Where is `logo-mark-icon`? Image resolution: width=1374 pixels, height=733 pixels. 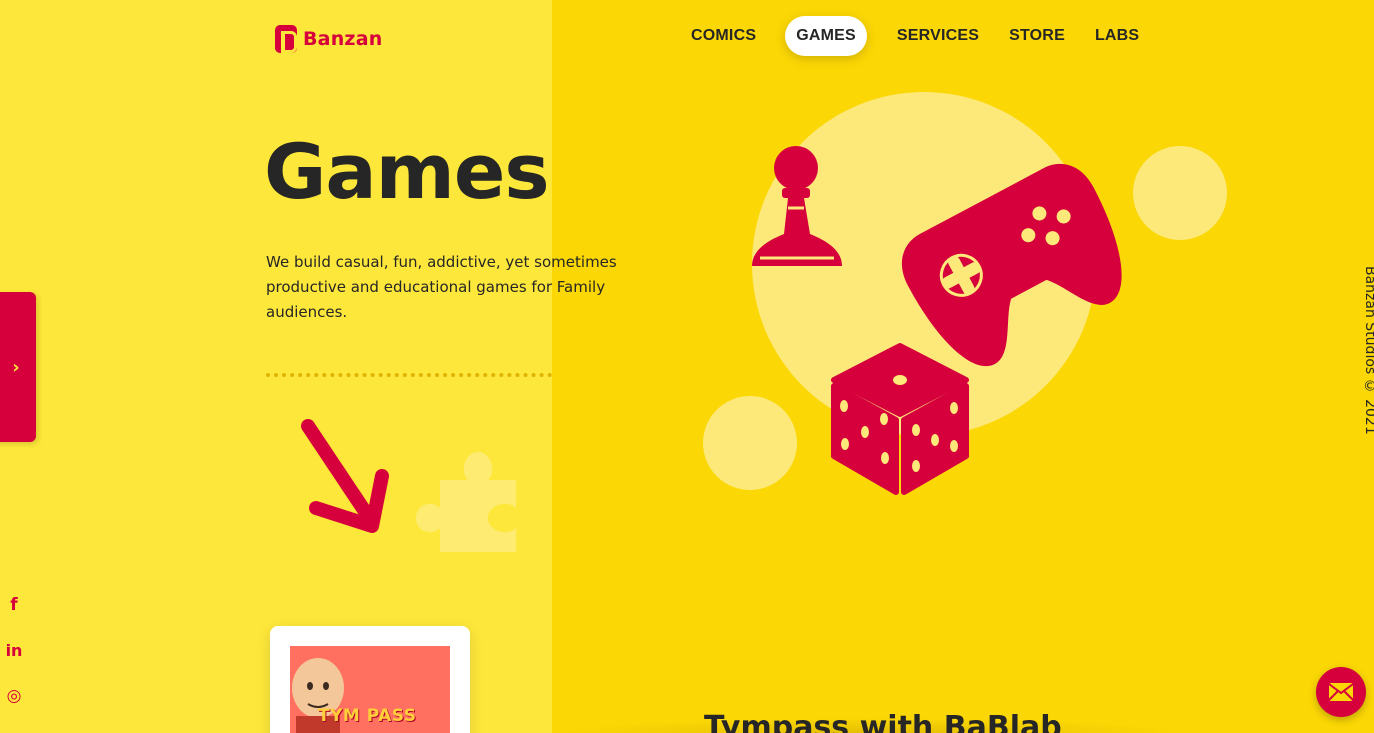 logo-mark-icon is located at coordinates (286, 39).